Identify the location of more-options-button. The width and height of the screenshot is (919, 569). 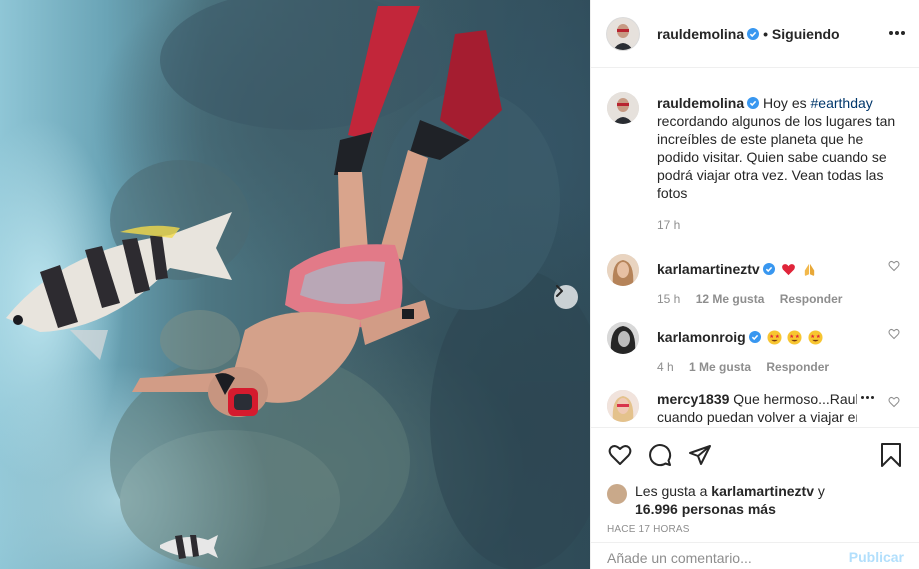
(897, 33).